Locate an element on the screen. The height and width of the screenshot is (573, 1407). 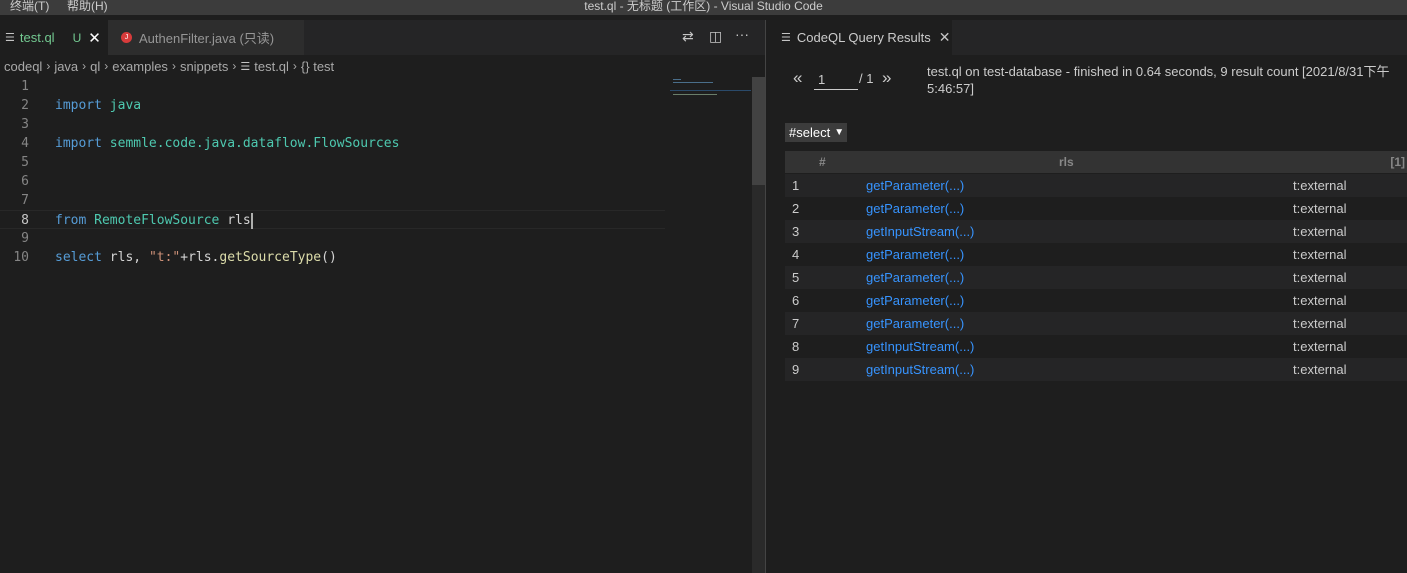
next-page-button: » is located at coordinates (886, 78).